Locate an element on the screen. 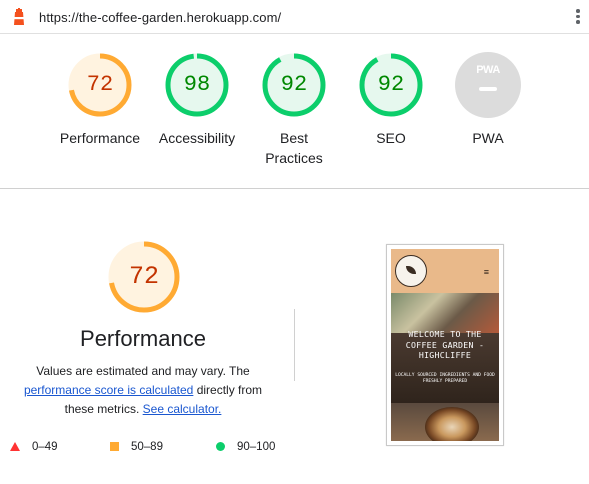 The width and height of the screenshot is (589, 484). page-url: https://the-coffee-garden.herokuapp.com/ is located at coordinates (160, 17).